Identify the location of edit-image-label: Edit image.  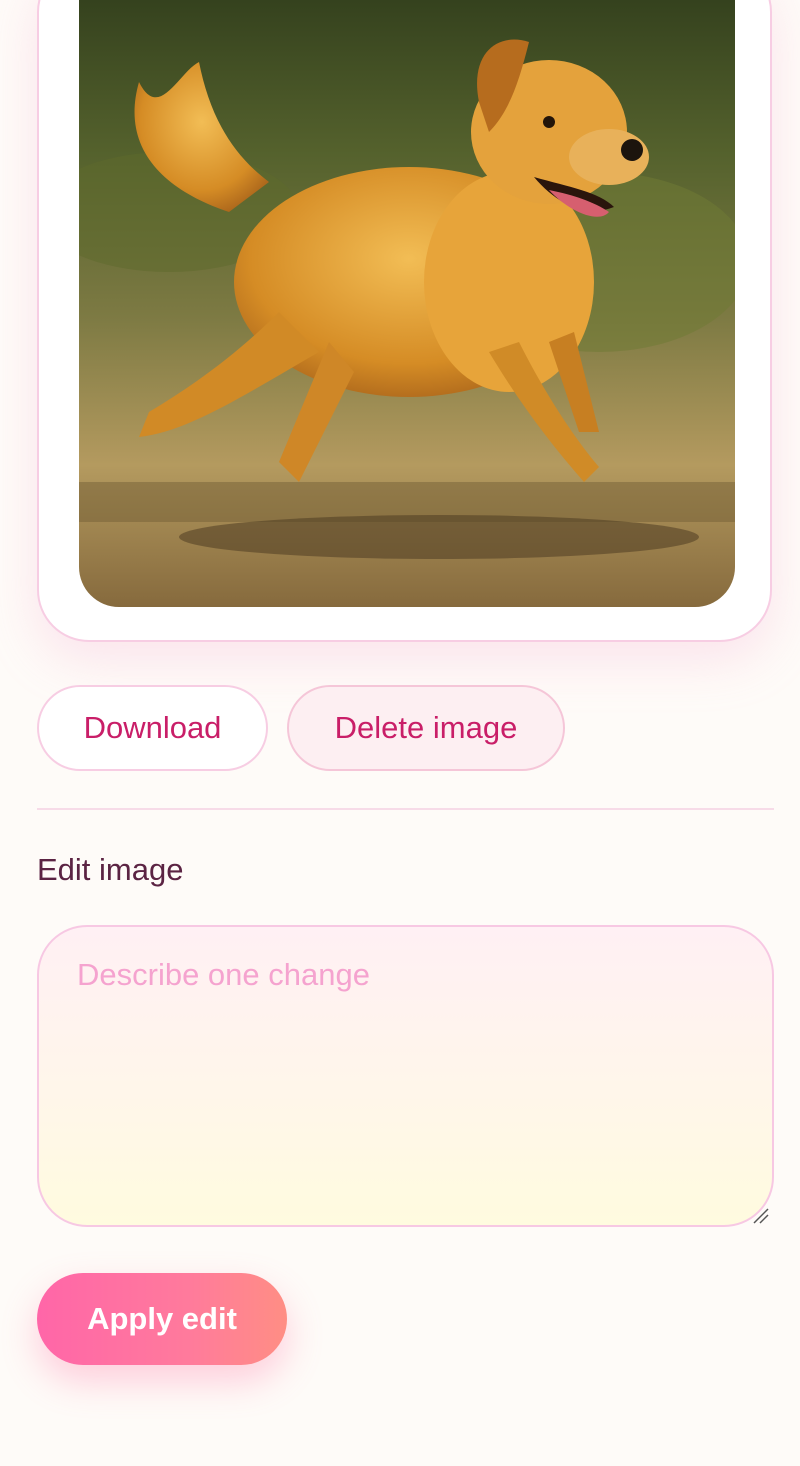
(110, 869).